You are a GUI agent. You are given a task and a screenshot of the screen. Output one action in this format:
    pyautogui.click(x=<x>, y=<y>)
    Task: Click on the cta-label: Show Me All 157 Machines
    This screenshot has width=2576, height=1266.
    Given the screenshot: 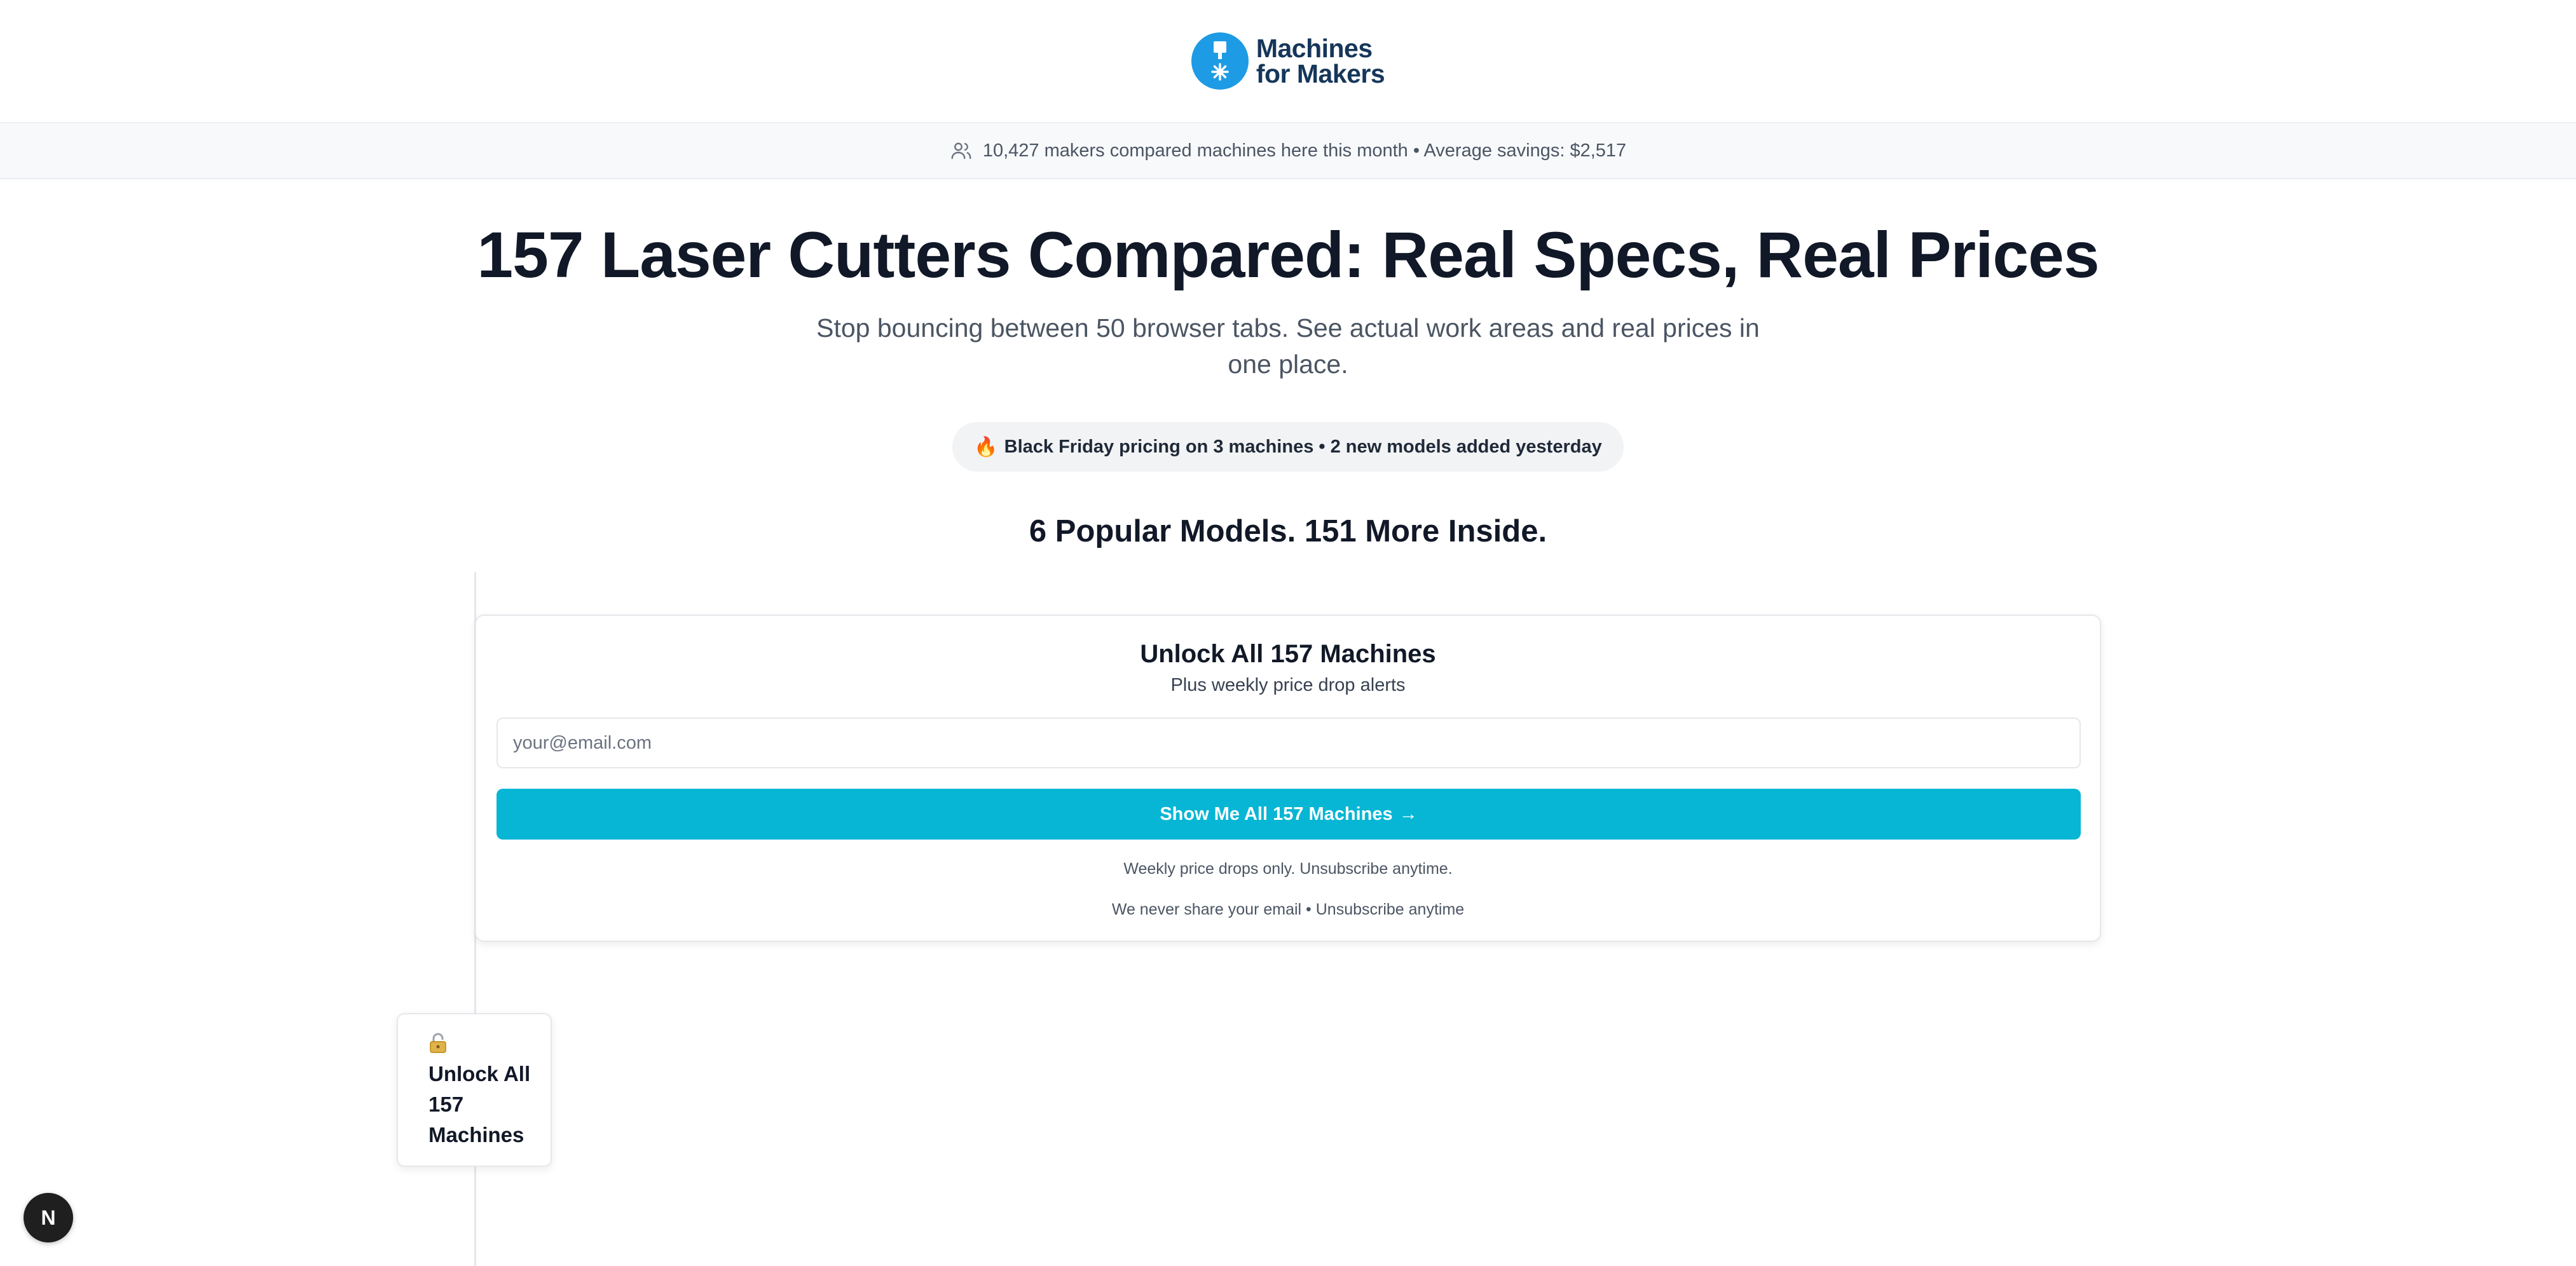 What is the action you would take?
    pyautogui.click(x=1276, y=813)
    